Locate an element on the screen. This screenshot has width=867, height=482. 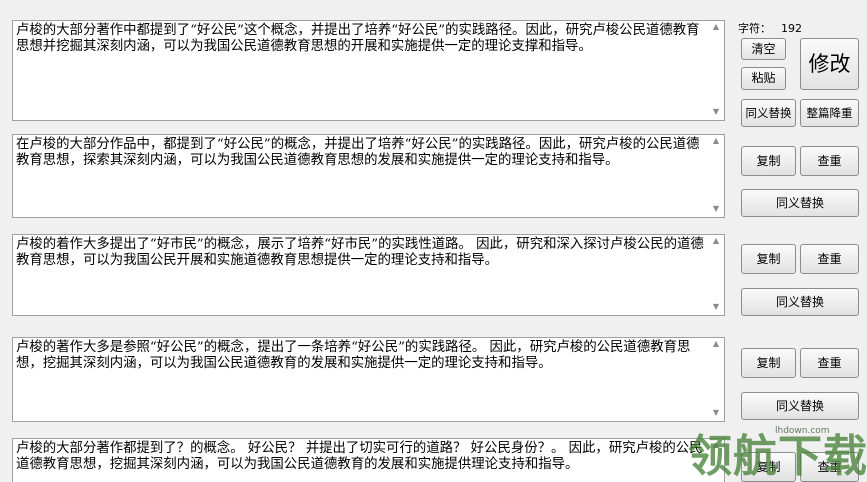
full-rewrite-button: 整篇降重 is located at coordinates (829, 113).